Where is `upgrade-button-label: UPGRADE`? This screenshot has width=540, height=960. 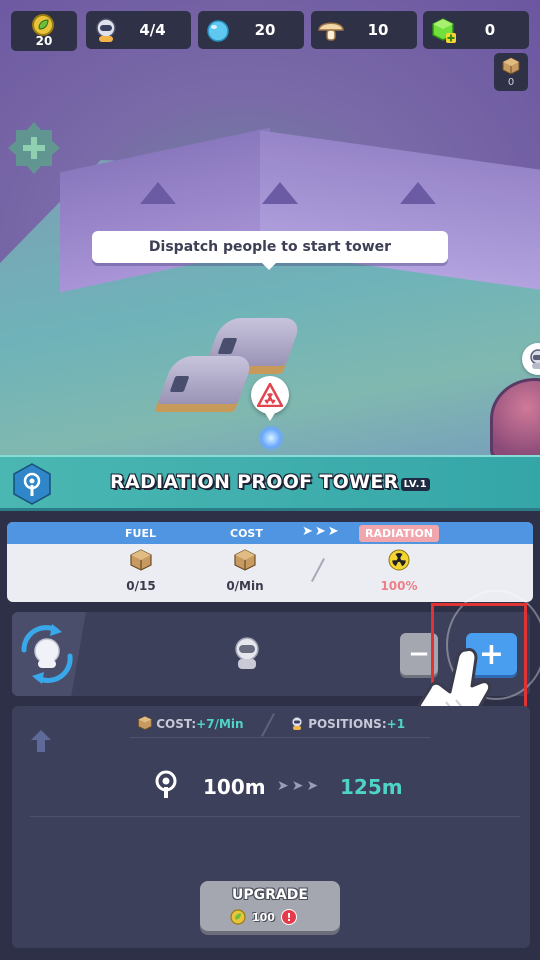 upgrade-button-label: UPGRADE is located at coordinates (270, 895).